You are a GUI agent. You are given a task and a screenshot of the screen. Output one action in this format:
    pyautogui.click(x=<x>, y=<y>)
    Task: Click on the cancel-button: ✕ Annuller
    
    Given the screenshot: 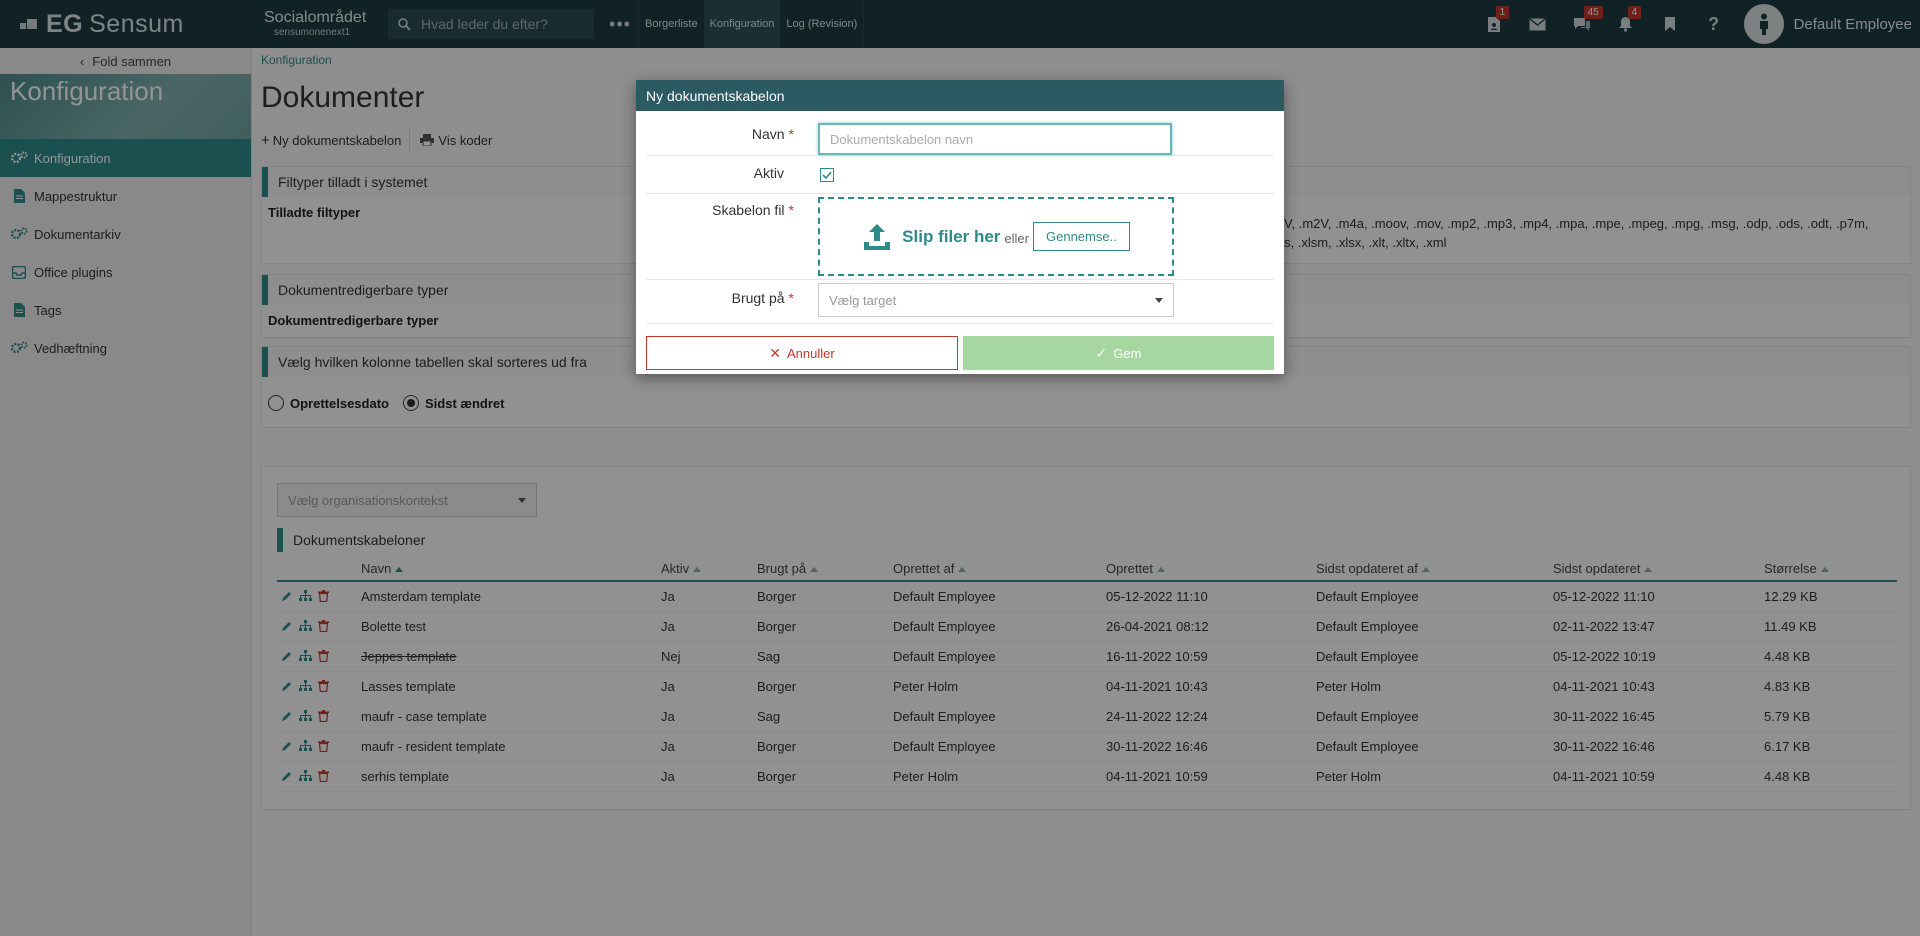 What is the action you would take?
    pyautogui.click(x=802, y=353)
    